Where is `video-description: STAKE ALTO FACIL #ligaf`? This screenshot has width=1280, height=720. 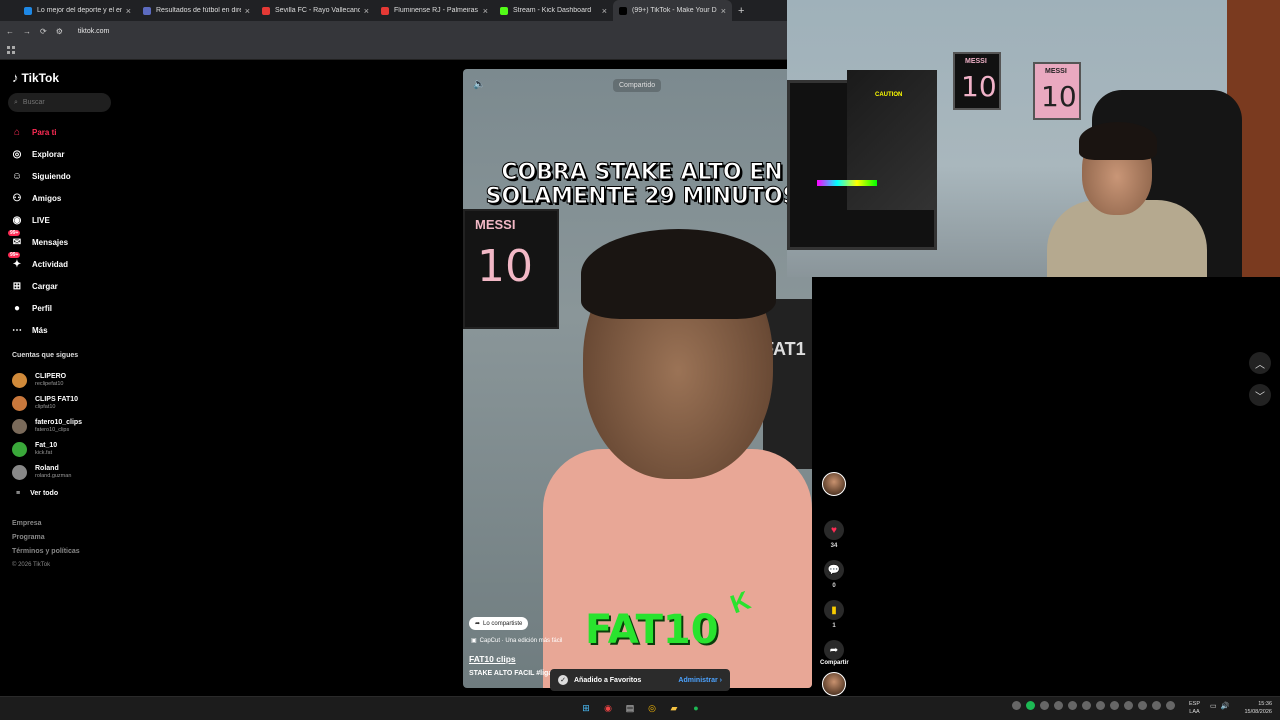 video-description: STAKE ALTO FACIL #ligaf is located at coordinates (512, 673).